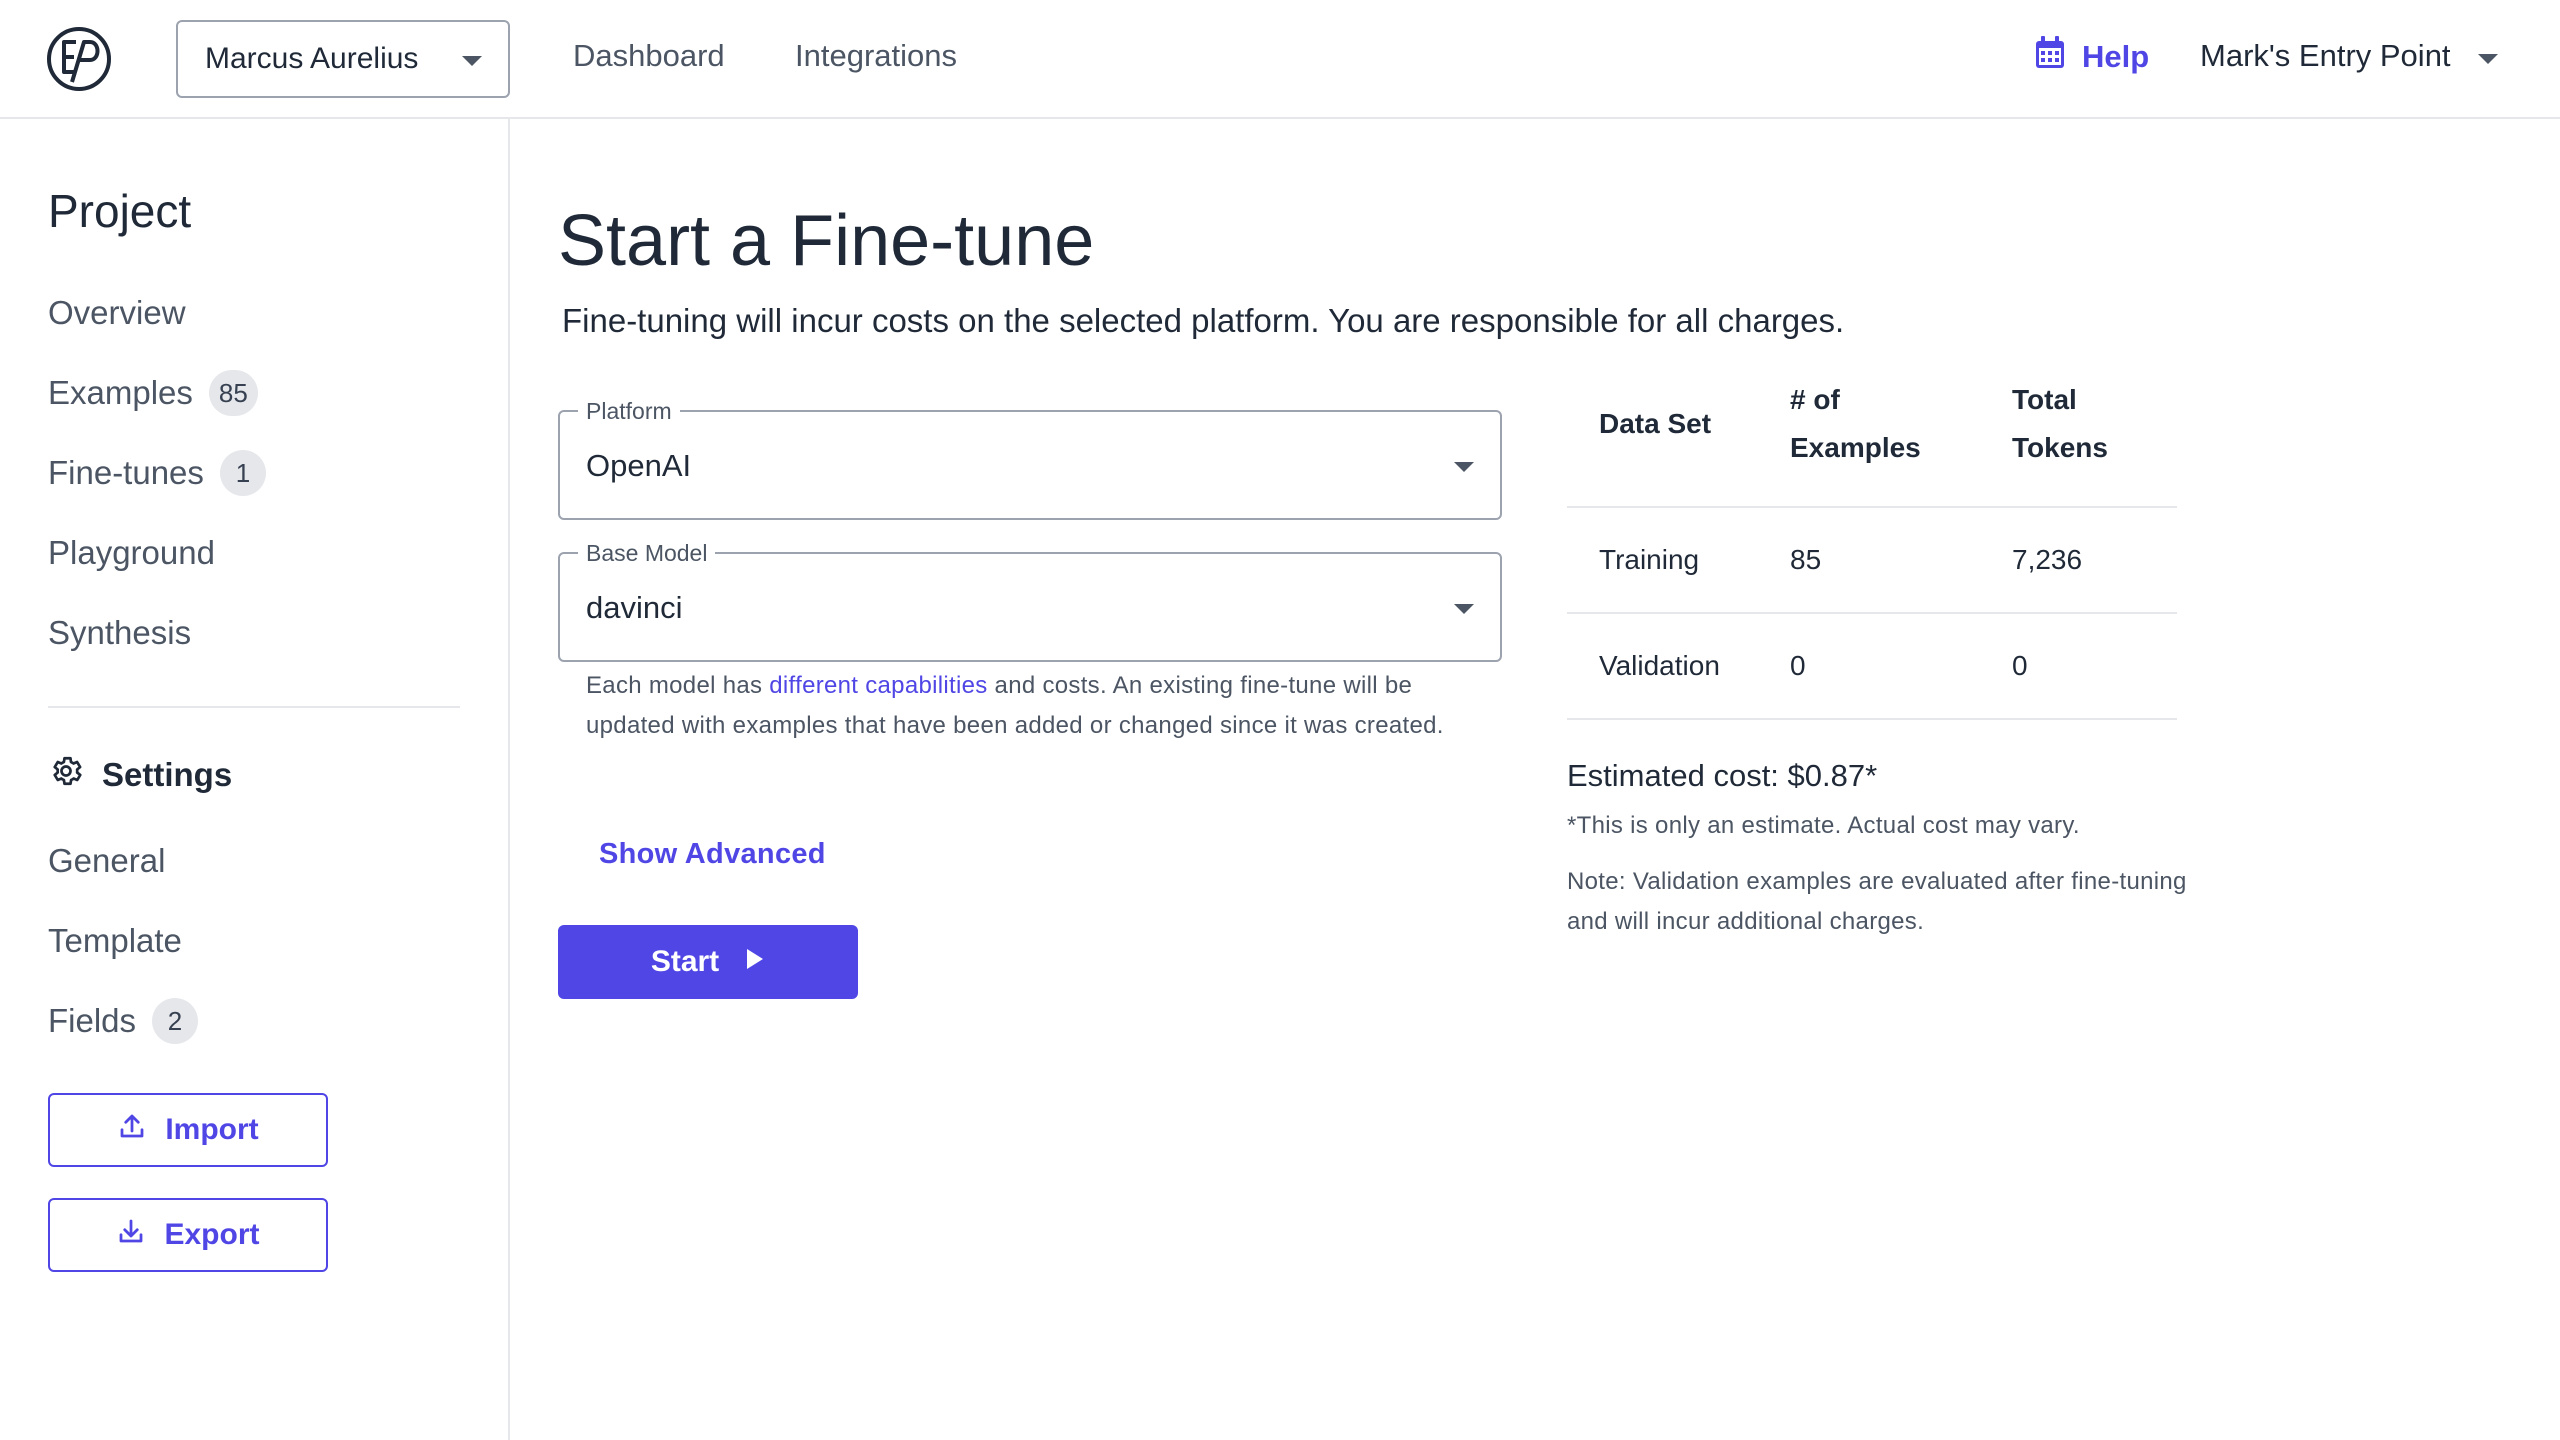  Describe the element at coordinates (132, 1130) in the screenshot. I see `upload-icon` at that location.